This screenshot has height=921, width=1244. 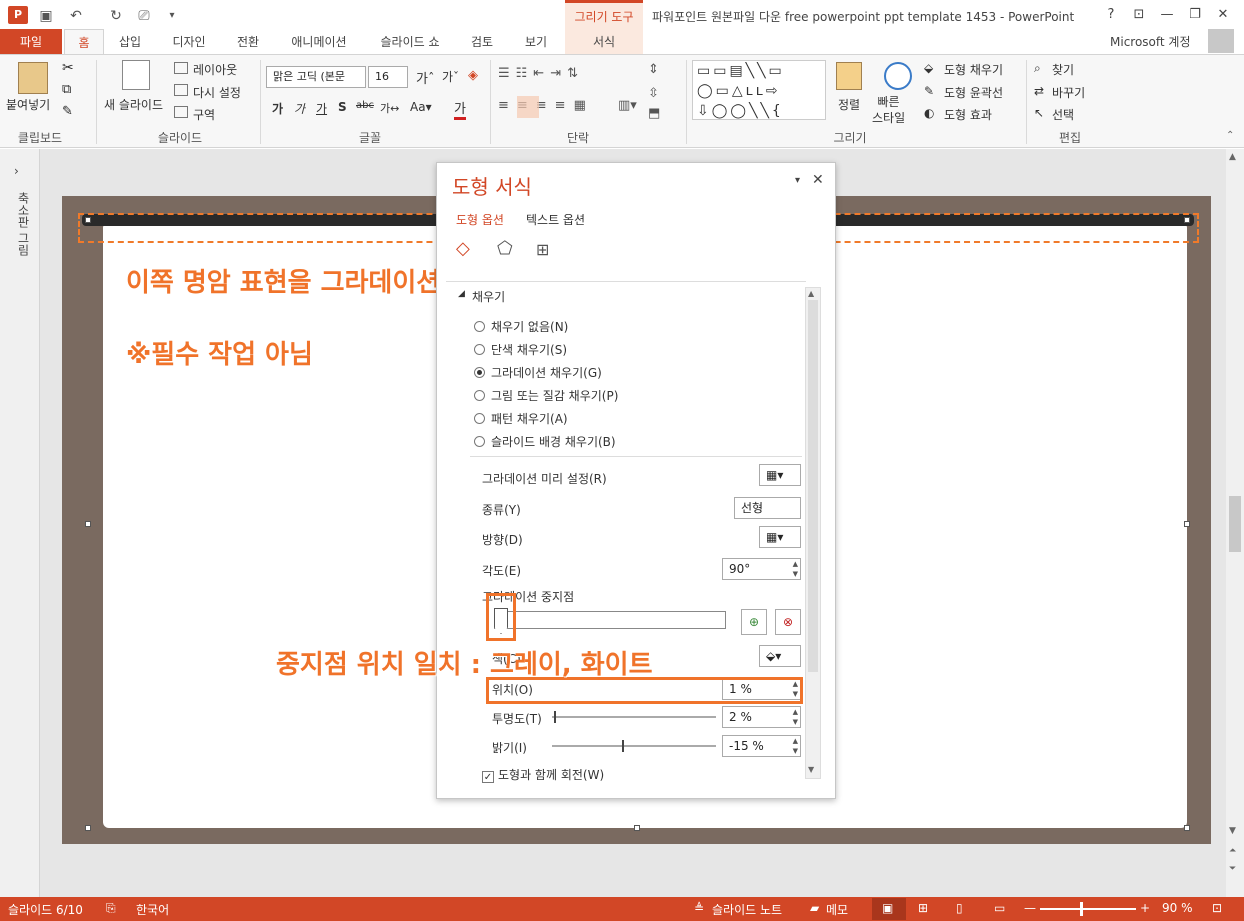 I want to click on brightness-input: -15 %, so click(x=761, y=746).